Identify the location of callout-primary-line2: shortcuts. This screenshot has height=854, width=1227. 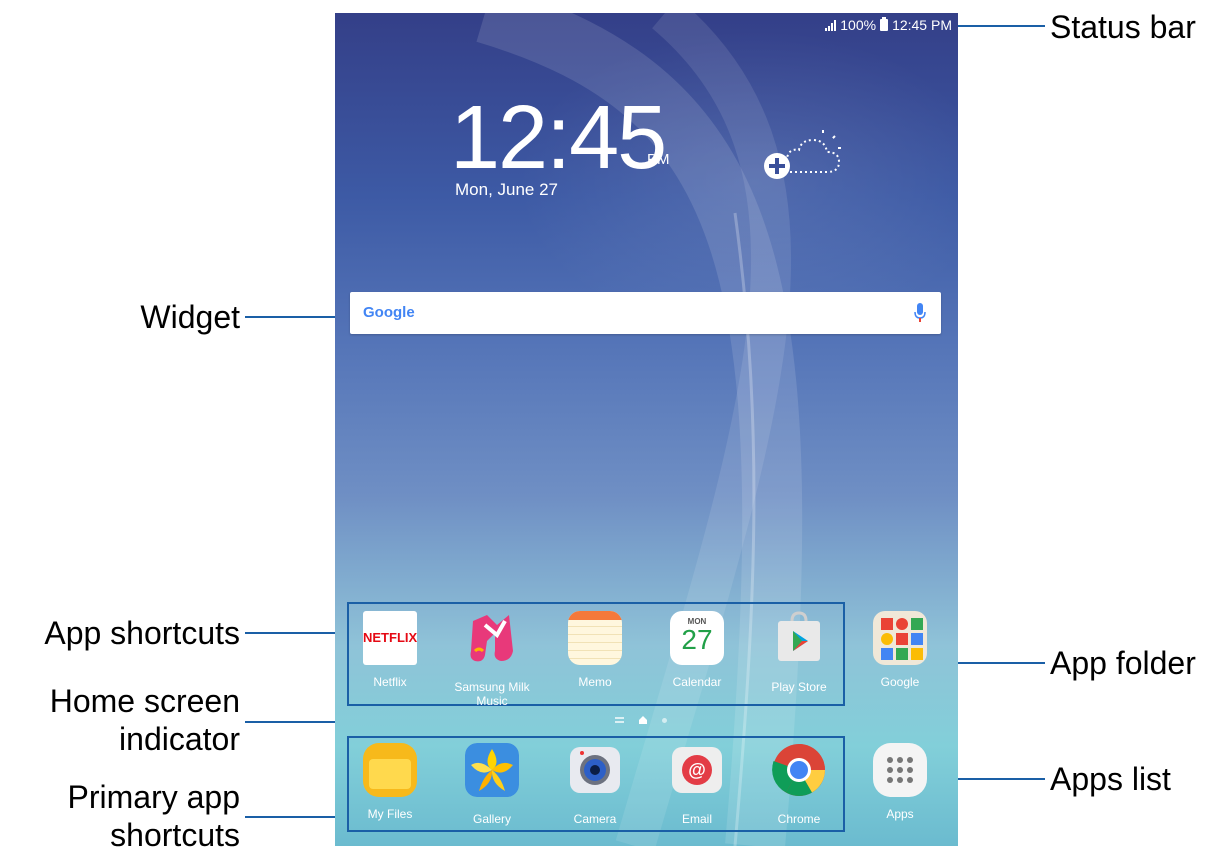
(175, 835).